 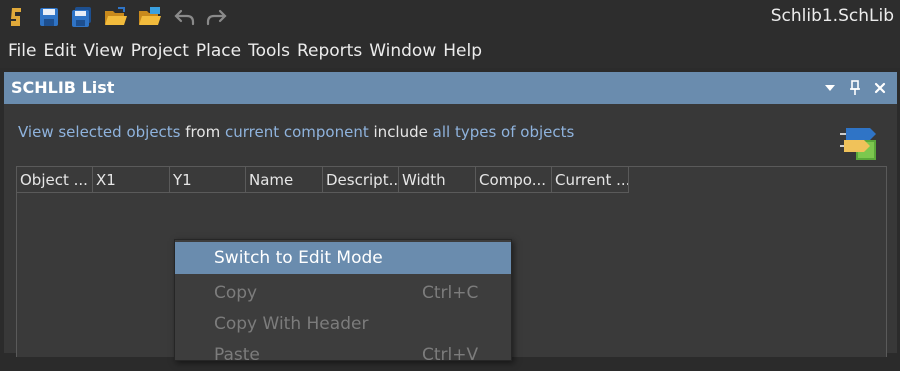 What do you see at coordinates (325, 51) in the screenshot?
I see `menu-reports: Reports` at bounding box center [325, 51].